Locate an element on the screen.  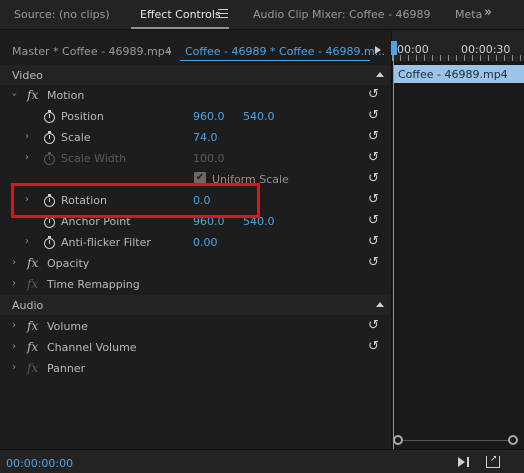
tab-audio-clip-mixer: Audio Clip Mixer: Coffee - 46989 is located at coordinates (342, 14).